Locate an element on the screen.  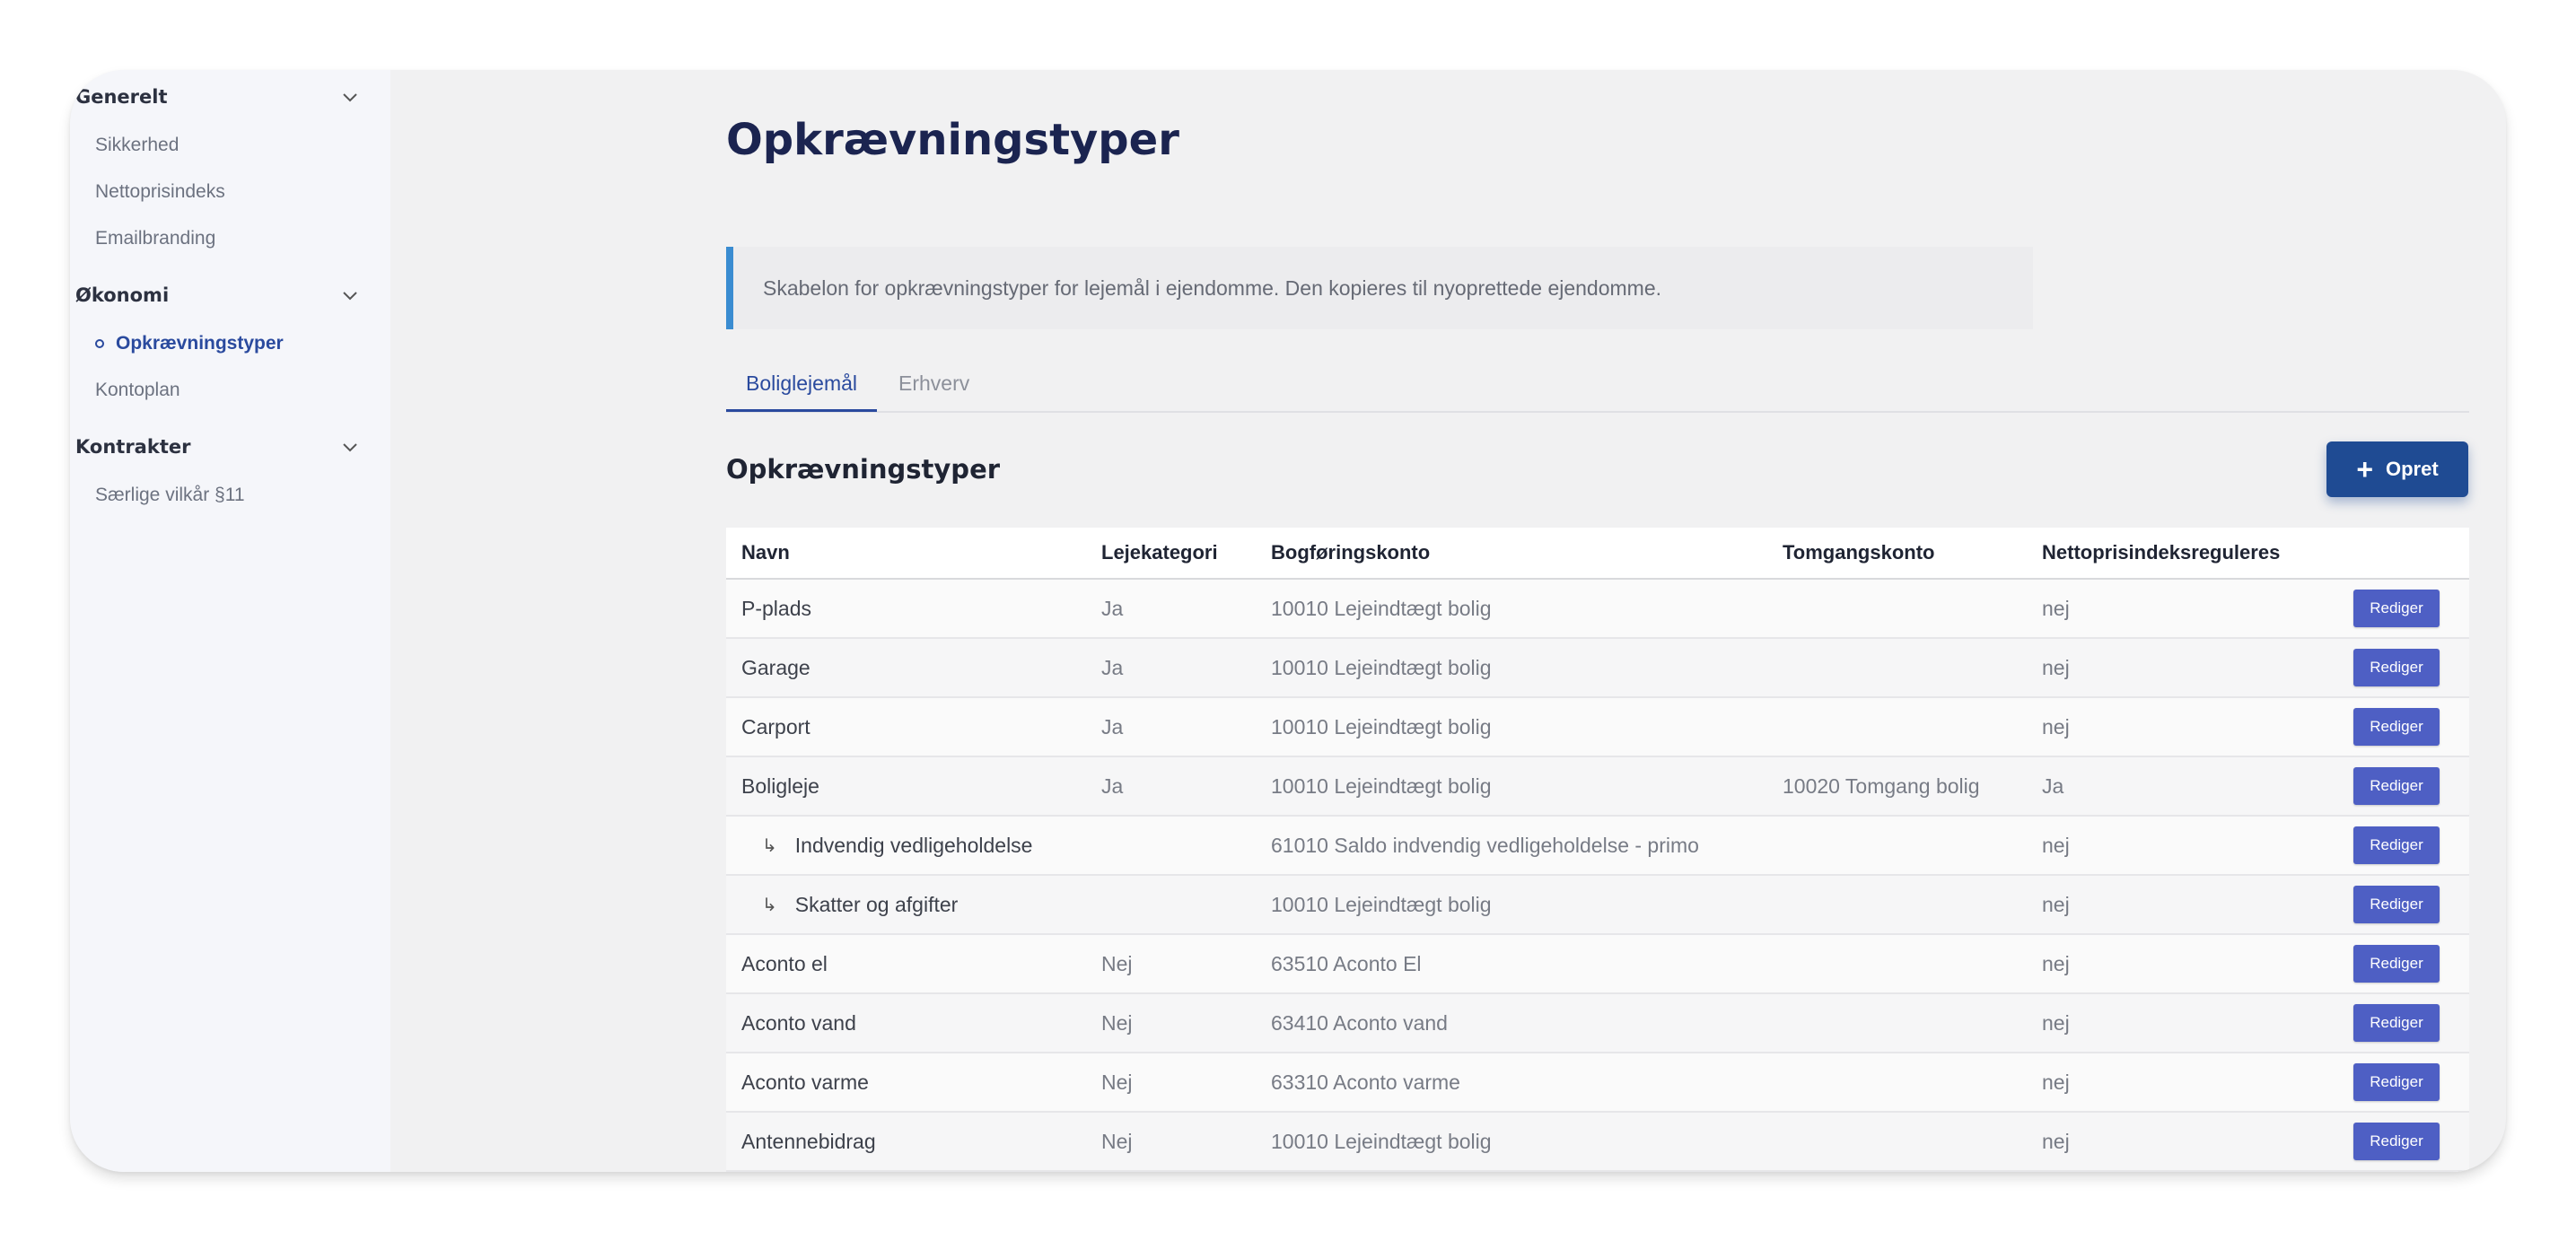
sidebar-item-opkraevningstyper: Opkrævningstyper is located at coordinates (189, 343).